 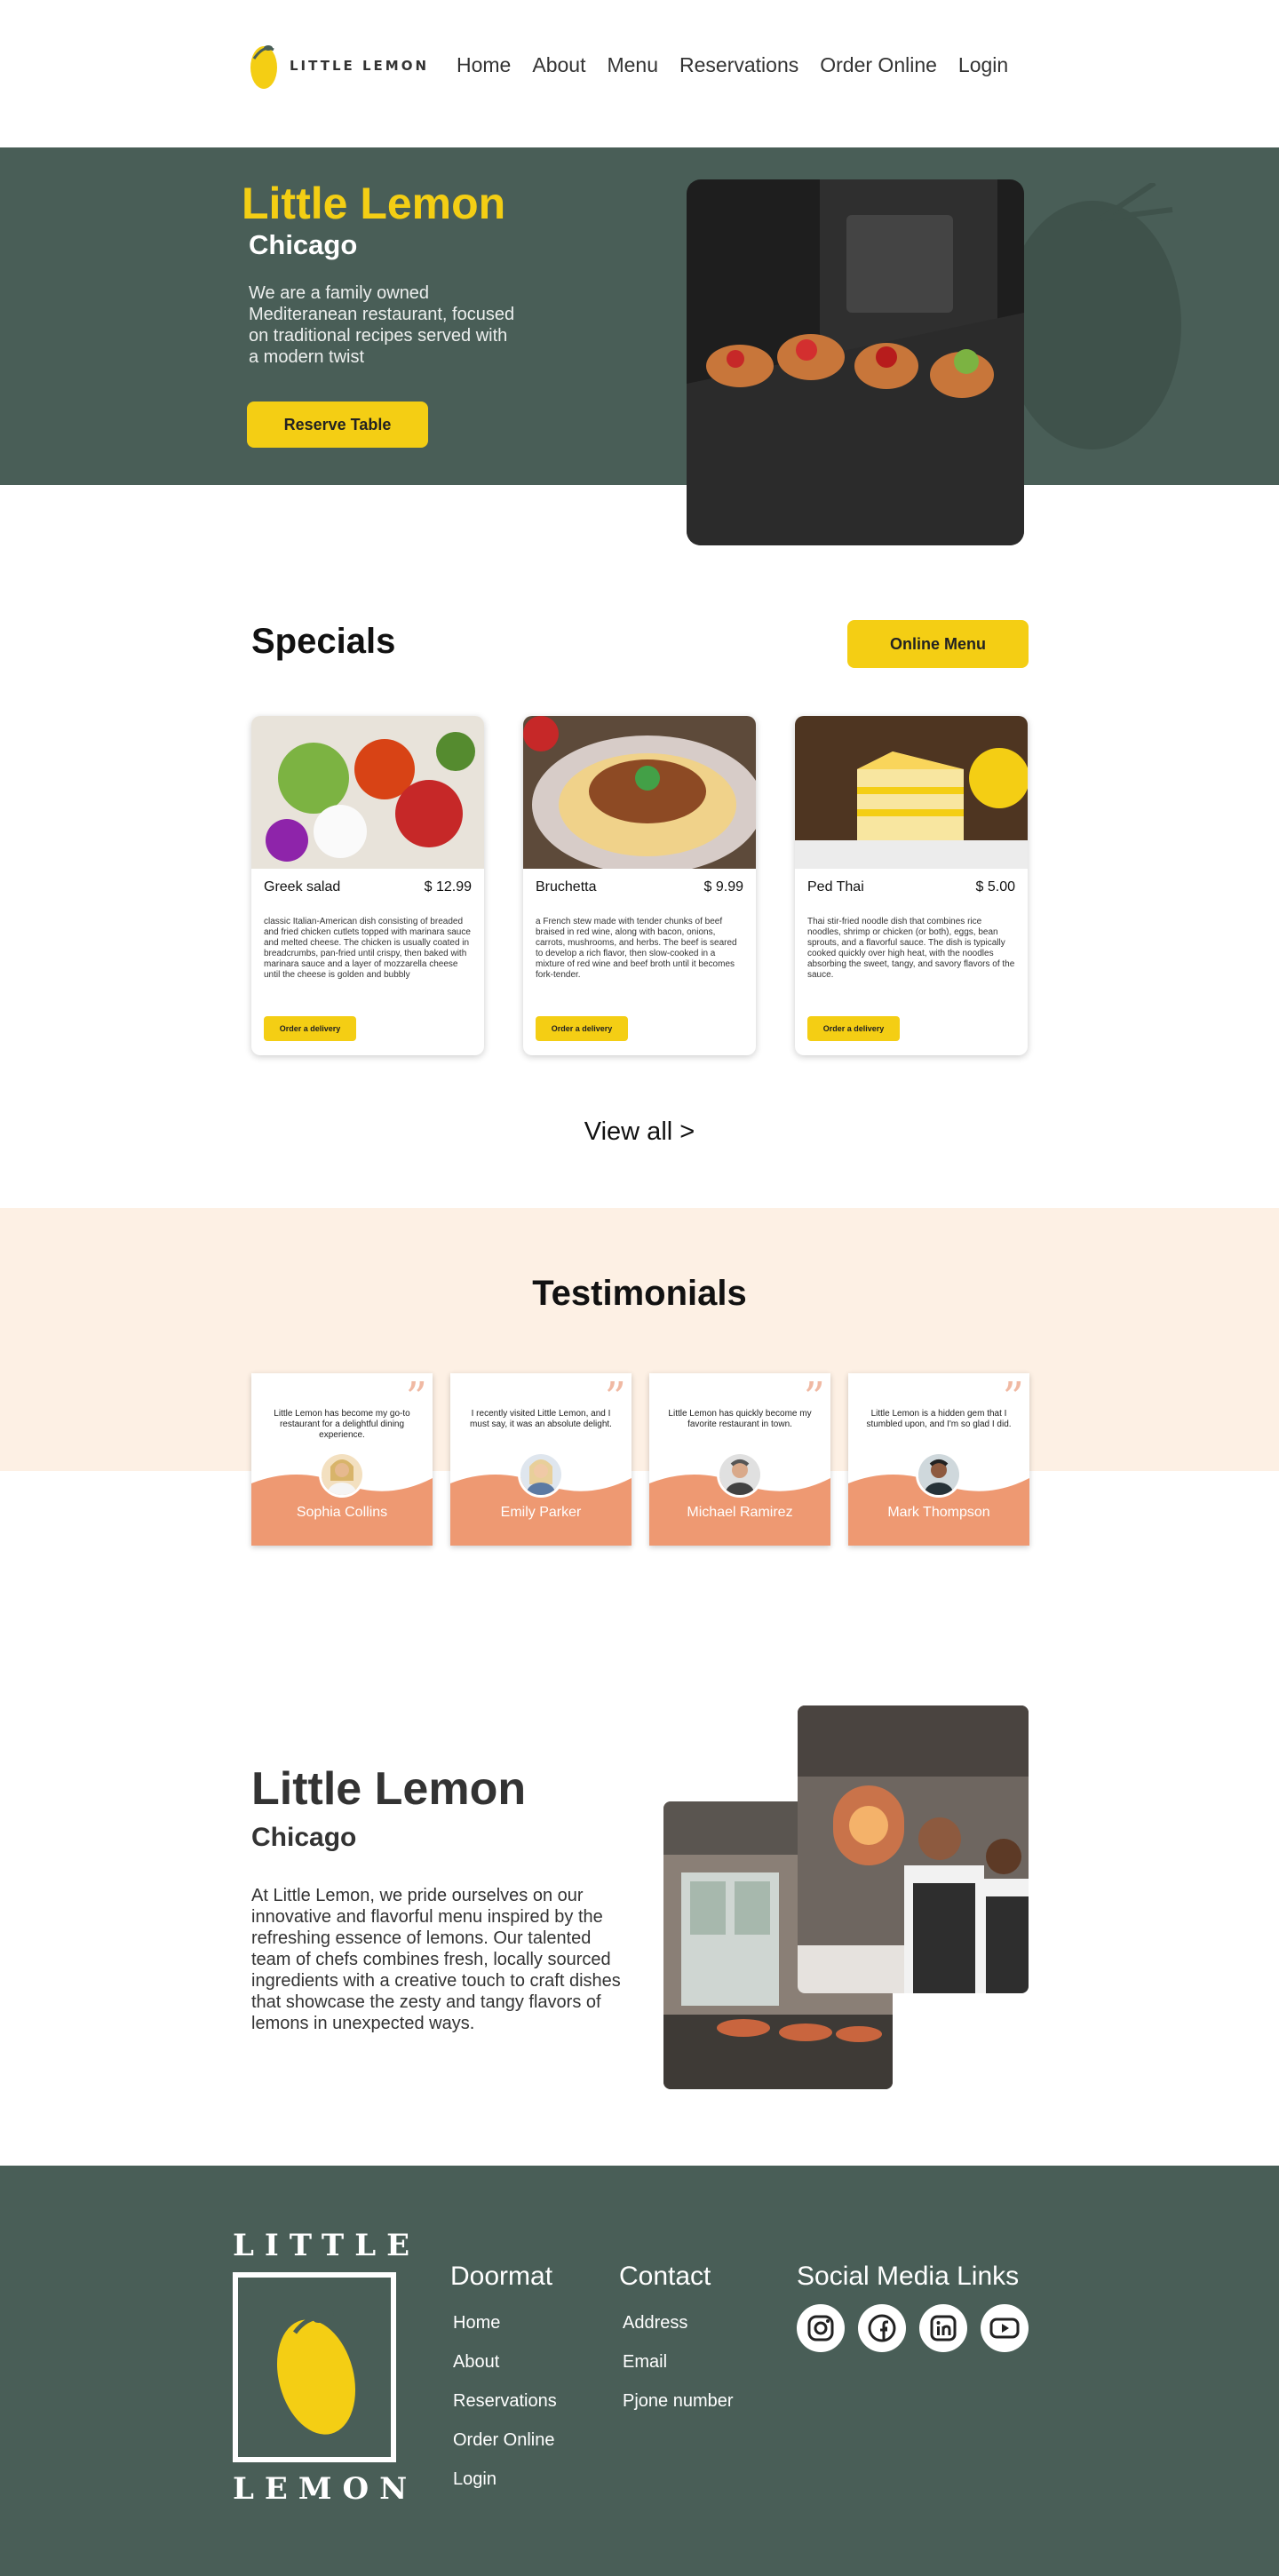 What do you see at coordinates (639, 1339) in the screenshot?
I see `testimonials-section` at bounding box center [639, 1339].